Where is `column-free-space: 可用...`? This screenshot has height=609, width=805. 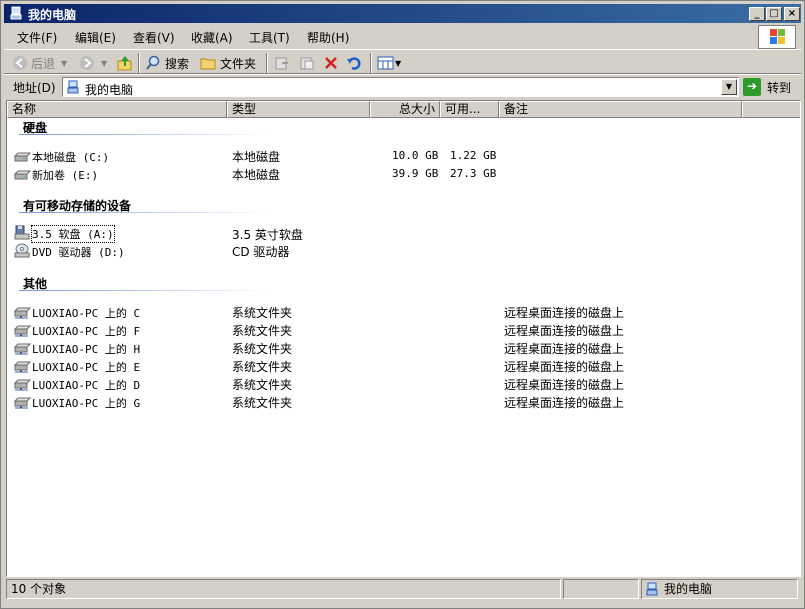 column-free-space: 可用... is located at coordinates (469, 109).